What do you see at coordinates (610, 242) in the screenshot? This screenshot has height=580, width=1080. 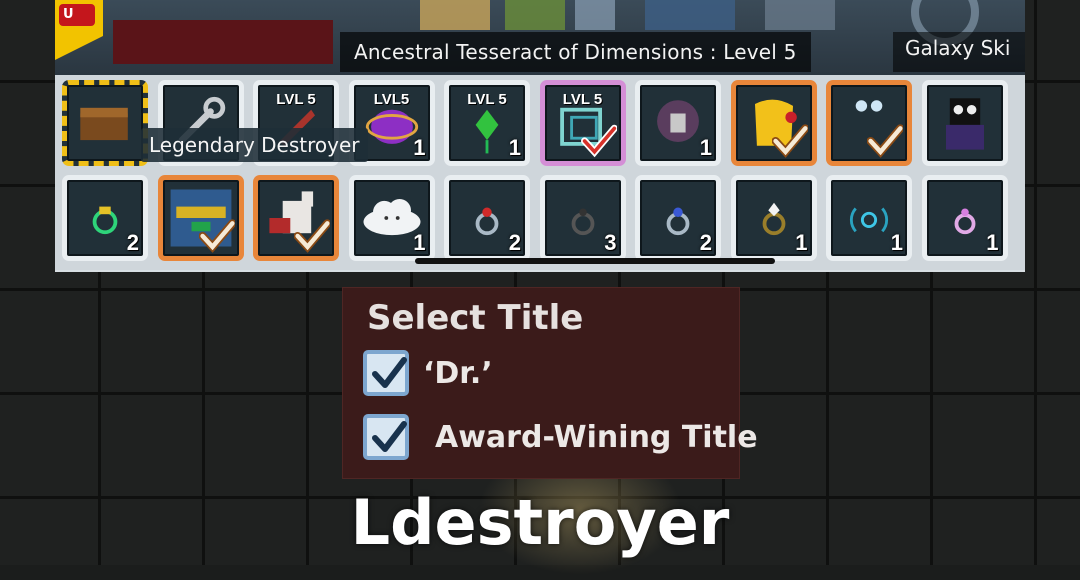 I see `item-quantity: 3` at bounding box center [610, 242].